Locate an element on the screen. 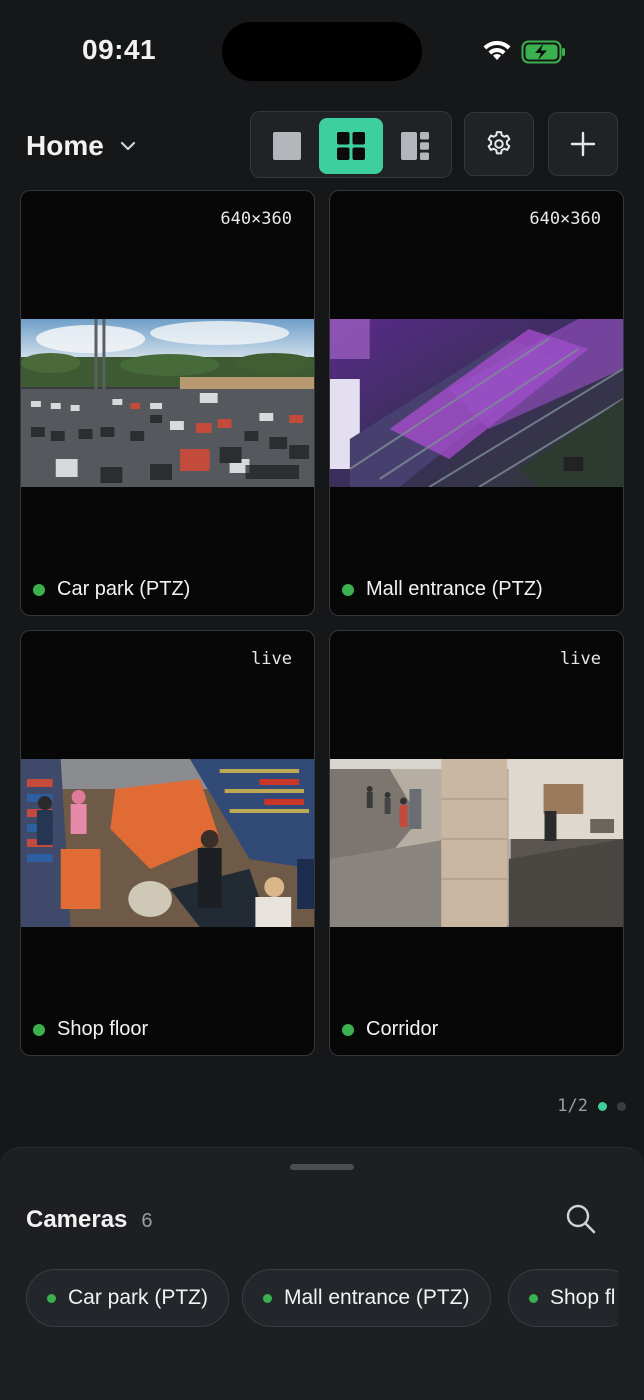  split-view-icon is located at coordinates (415, 146).